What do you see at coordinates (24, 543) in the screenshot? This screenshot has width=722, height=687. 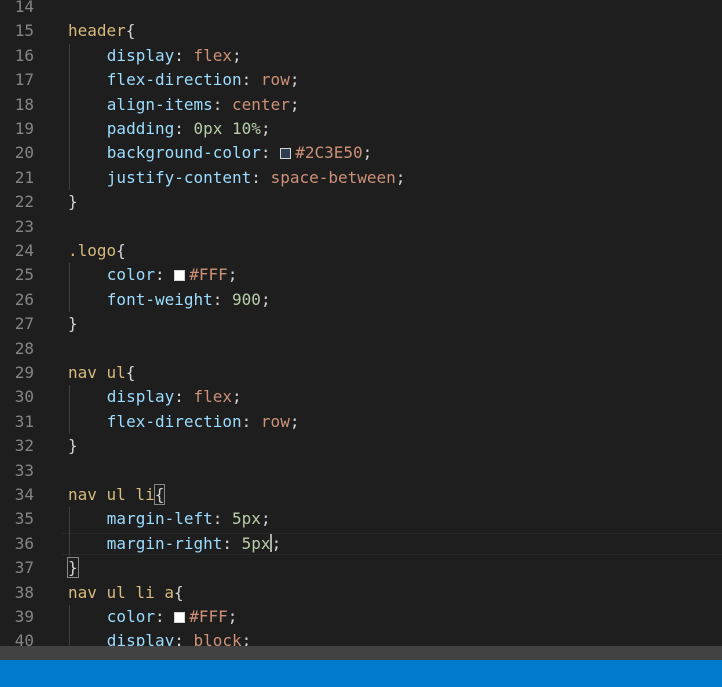 I see `line-number: 36` at bounding box center [24, 543].